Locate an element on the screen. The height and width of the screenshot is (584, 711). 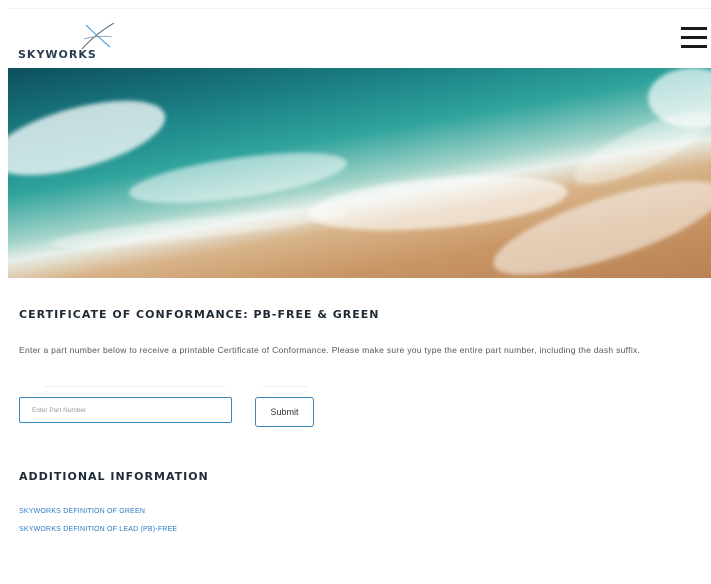
hamburger-menu-icon is located at coordinates (694, 39).